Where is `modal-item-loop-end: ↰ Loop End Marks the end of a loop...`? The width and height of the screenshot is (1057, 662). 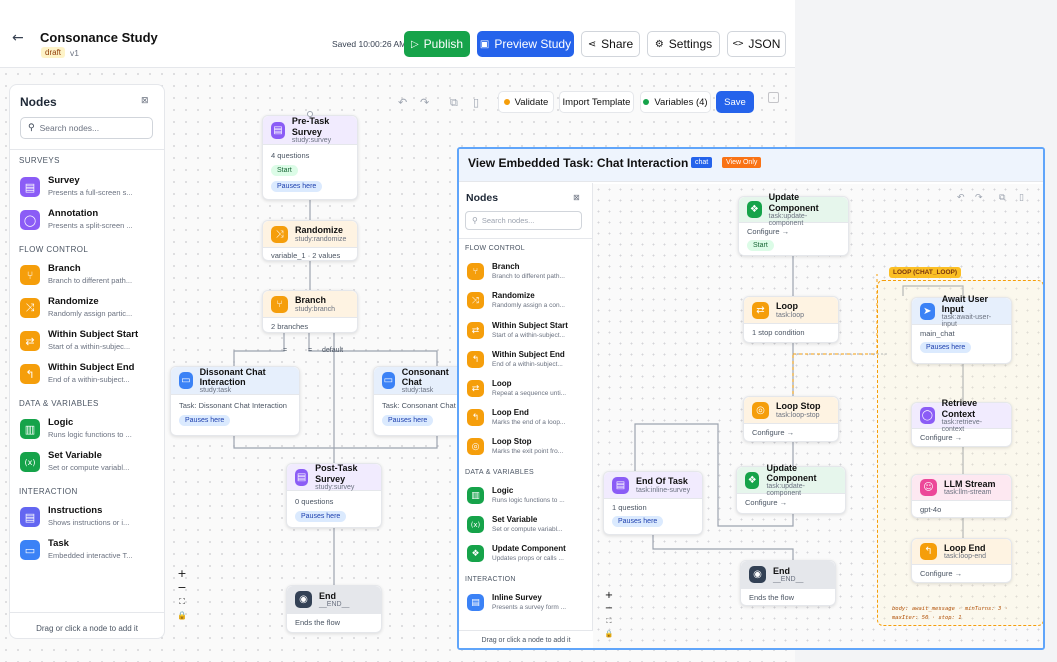 modal-item-loop-end: ↰ Loop End Marks the end of a loop... is located at coordinates (516, 417).